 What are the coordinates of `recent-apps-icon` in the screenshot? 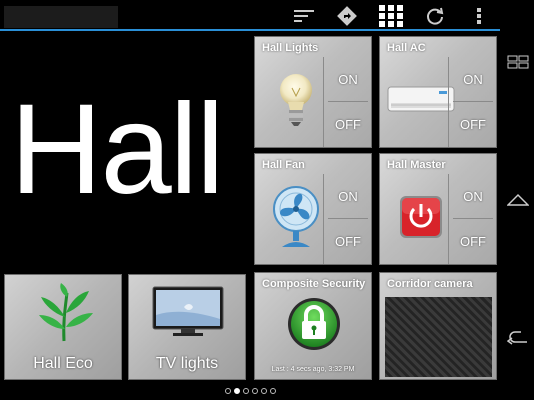 It's located at (518, 62).